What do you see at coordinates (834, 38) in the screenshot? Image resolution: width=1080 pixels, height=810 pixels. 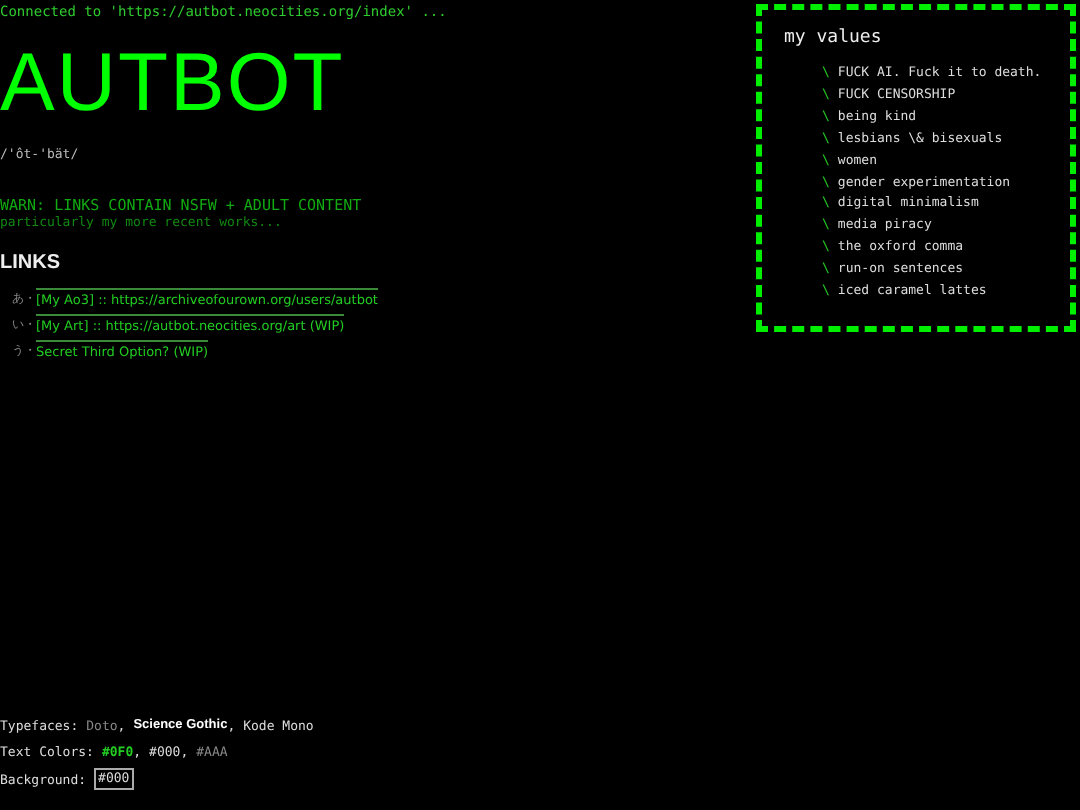 I see `panel-title: my values` at bounding box center [834, 38].